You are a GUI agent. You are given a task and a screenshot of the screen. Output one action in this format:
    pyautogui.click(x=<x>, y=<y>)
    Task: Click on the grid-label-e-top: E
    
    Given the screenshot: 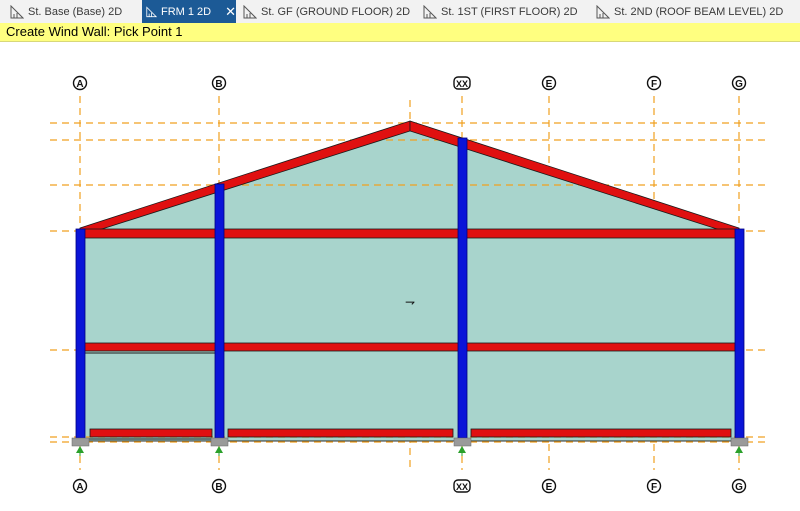 What is the action you would take?
    pyautogui.click(x=549, y=84)
    